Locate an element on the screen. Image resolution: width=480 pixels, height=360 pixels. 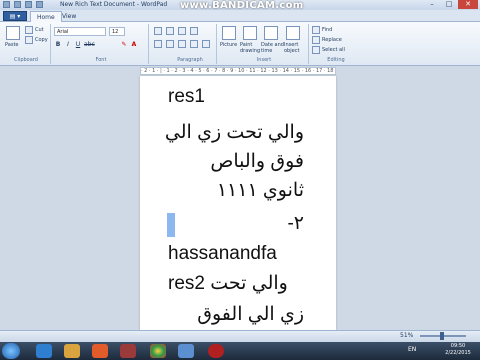
replace-icon is located at coordinates (316, 40).